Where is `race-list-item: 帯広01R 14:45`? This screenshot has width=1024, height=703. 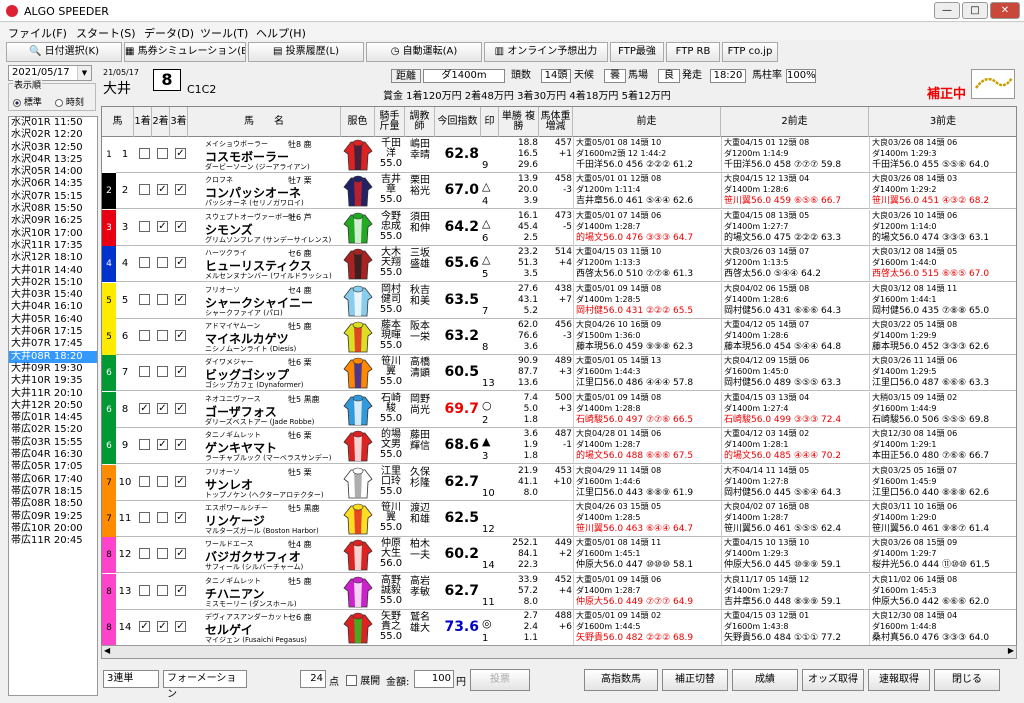 race-list-item: 帯広01R 14:45 is located at coordinates (53, 418).